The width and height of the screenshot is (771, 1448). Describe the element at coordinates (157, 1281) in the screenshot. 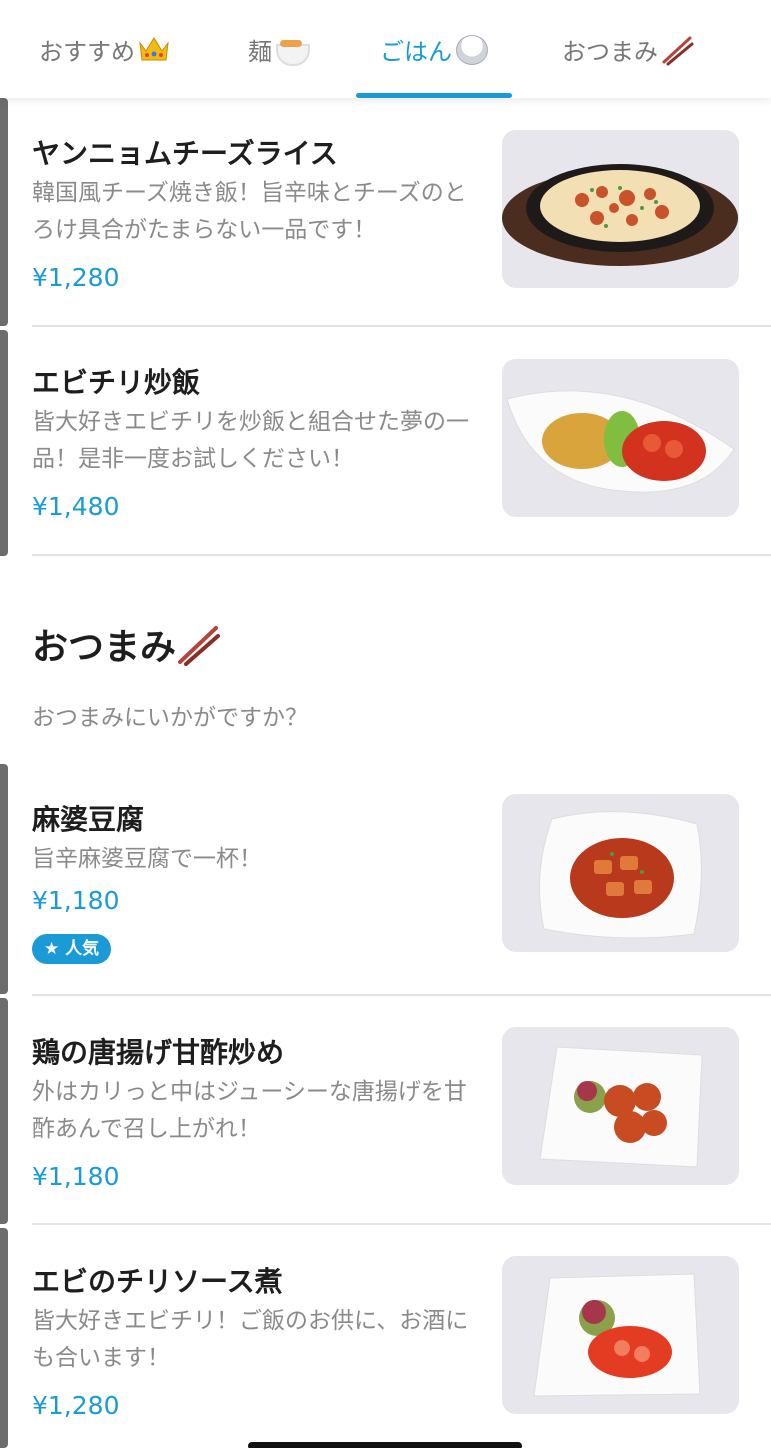

I see `menu-item-name: エビのチリソース煮` at that location.